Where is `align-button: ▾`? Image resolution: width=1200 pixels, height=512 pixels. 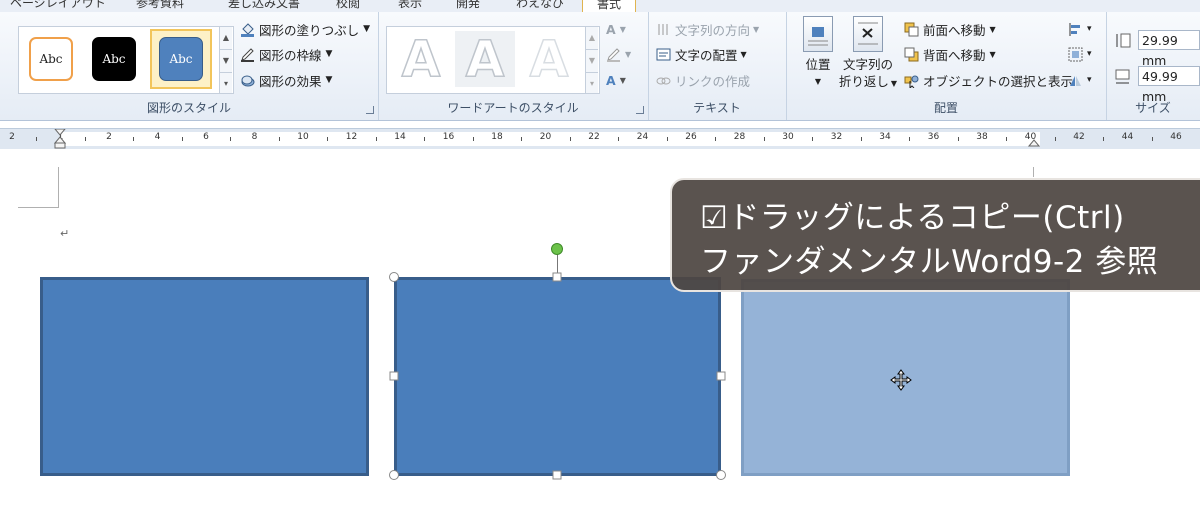 align-button: ▾ is located at coordinates (1080, 29).